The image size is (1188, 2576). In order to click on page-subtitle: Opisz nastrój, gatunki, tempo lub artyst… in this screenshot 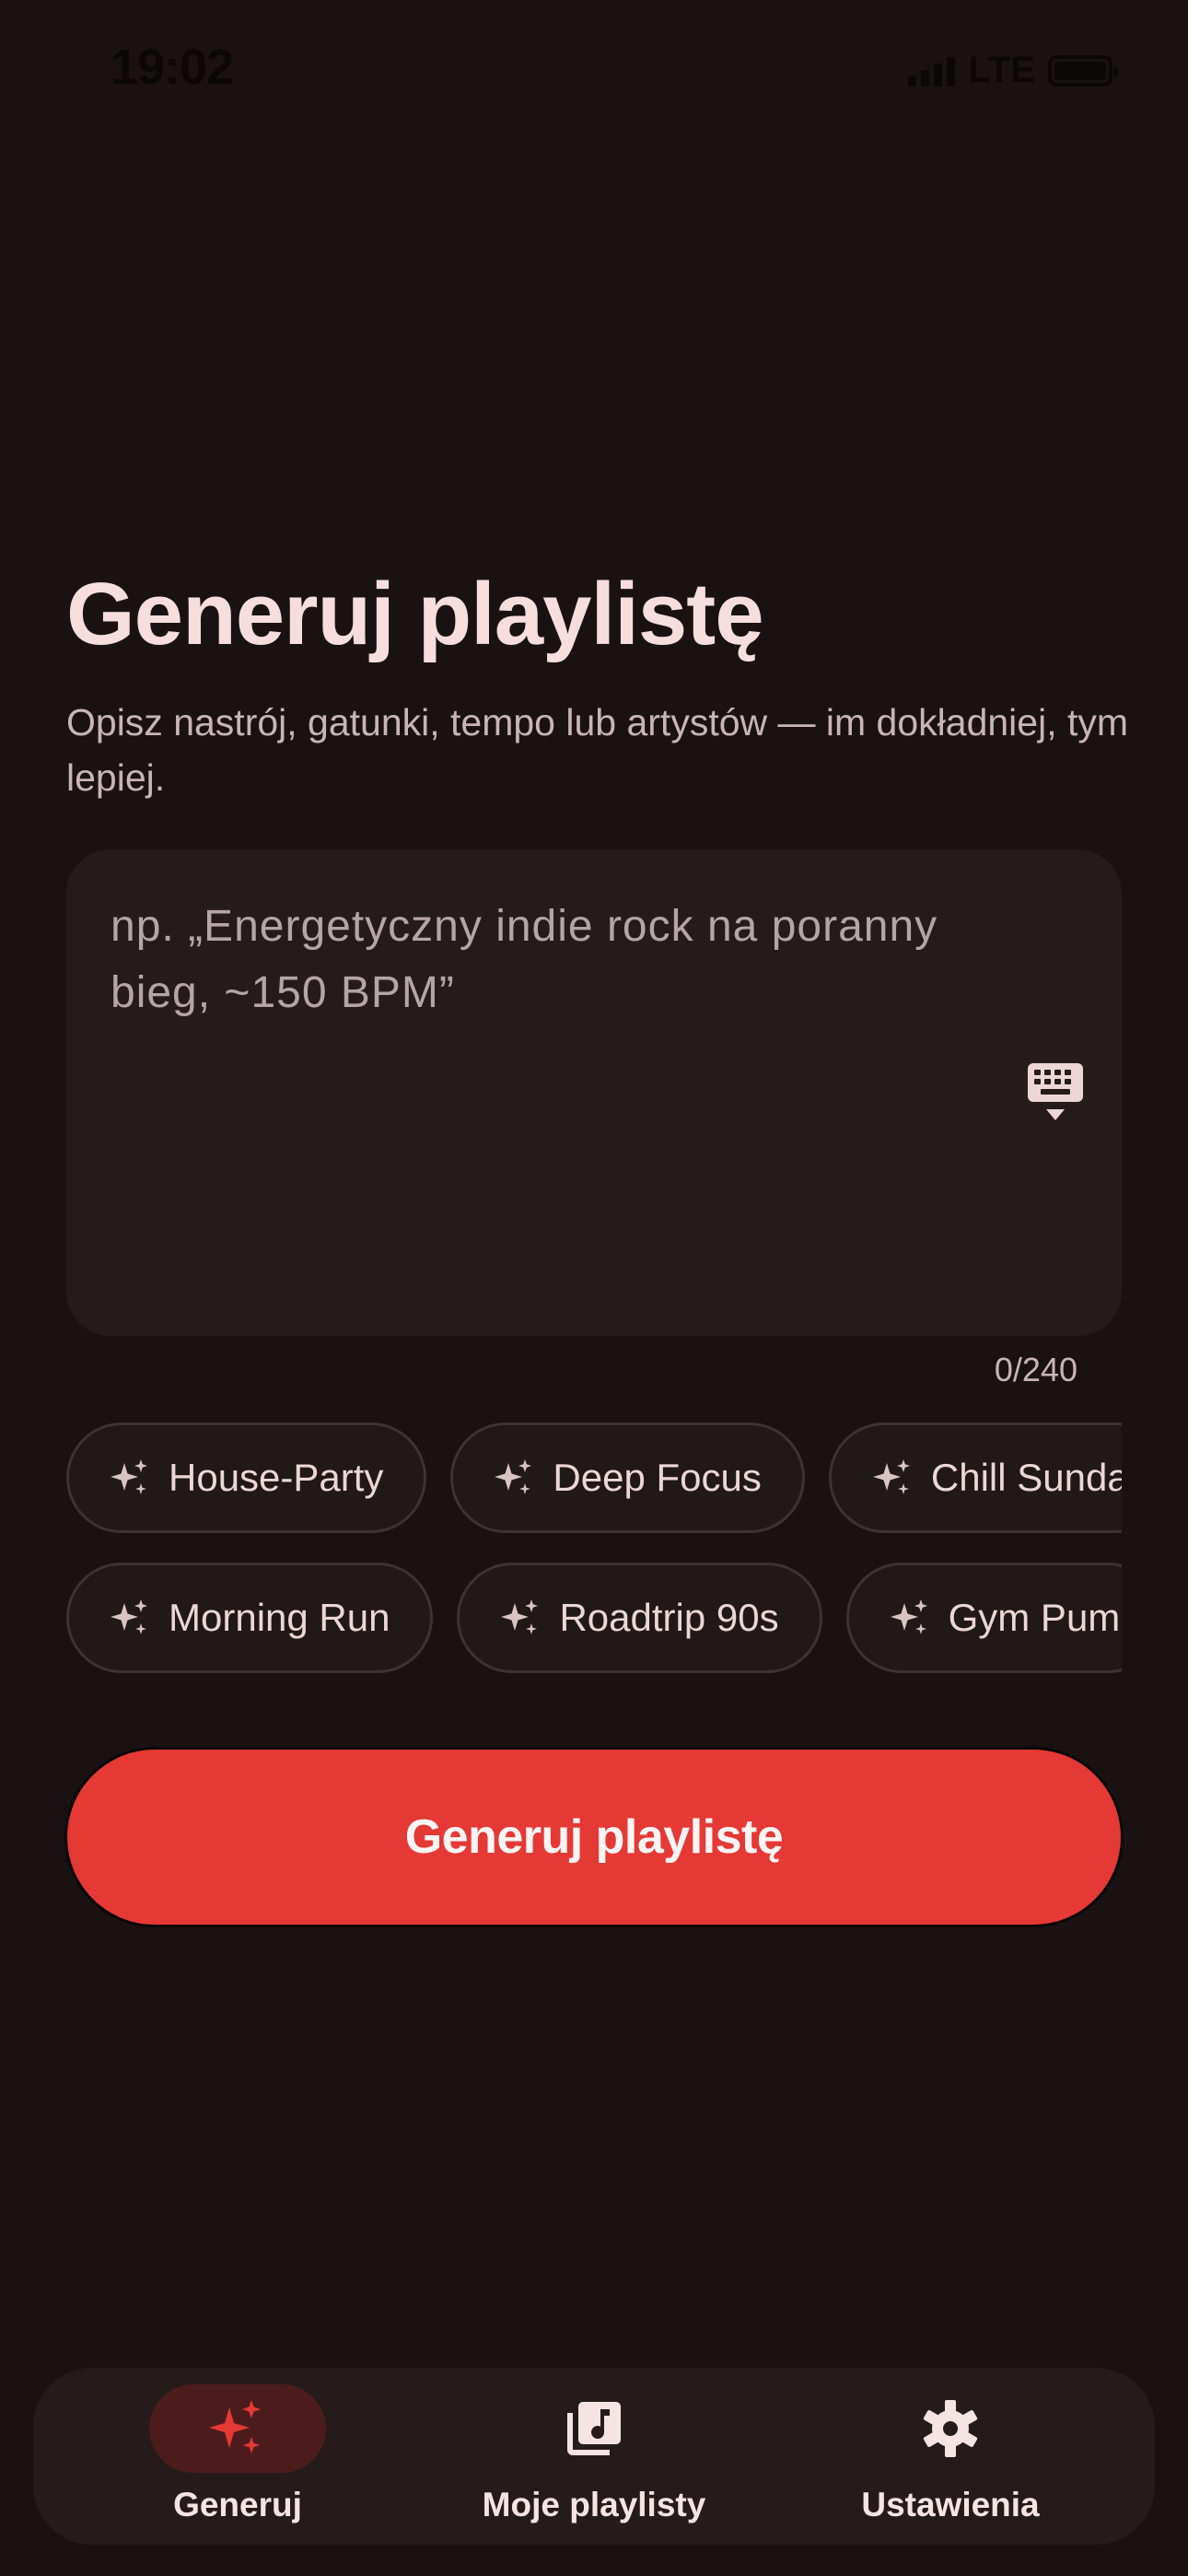, I will do `click(597, 750)`.